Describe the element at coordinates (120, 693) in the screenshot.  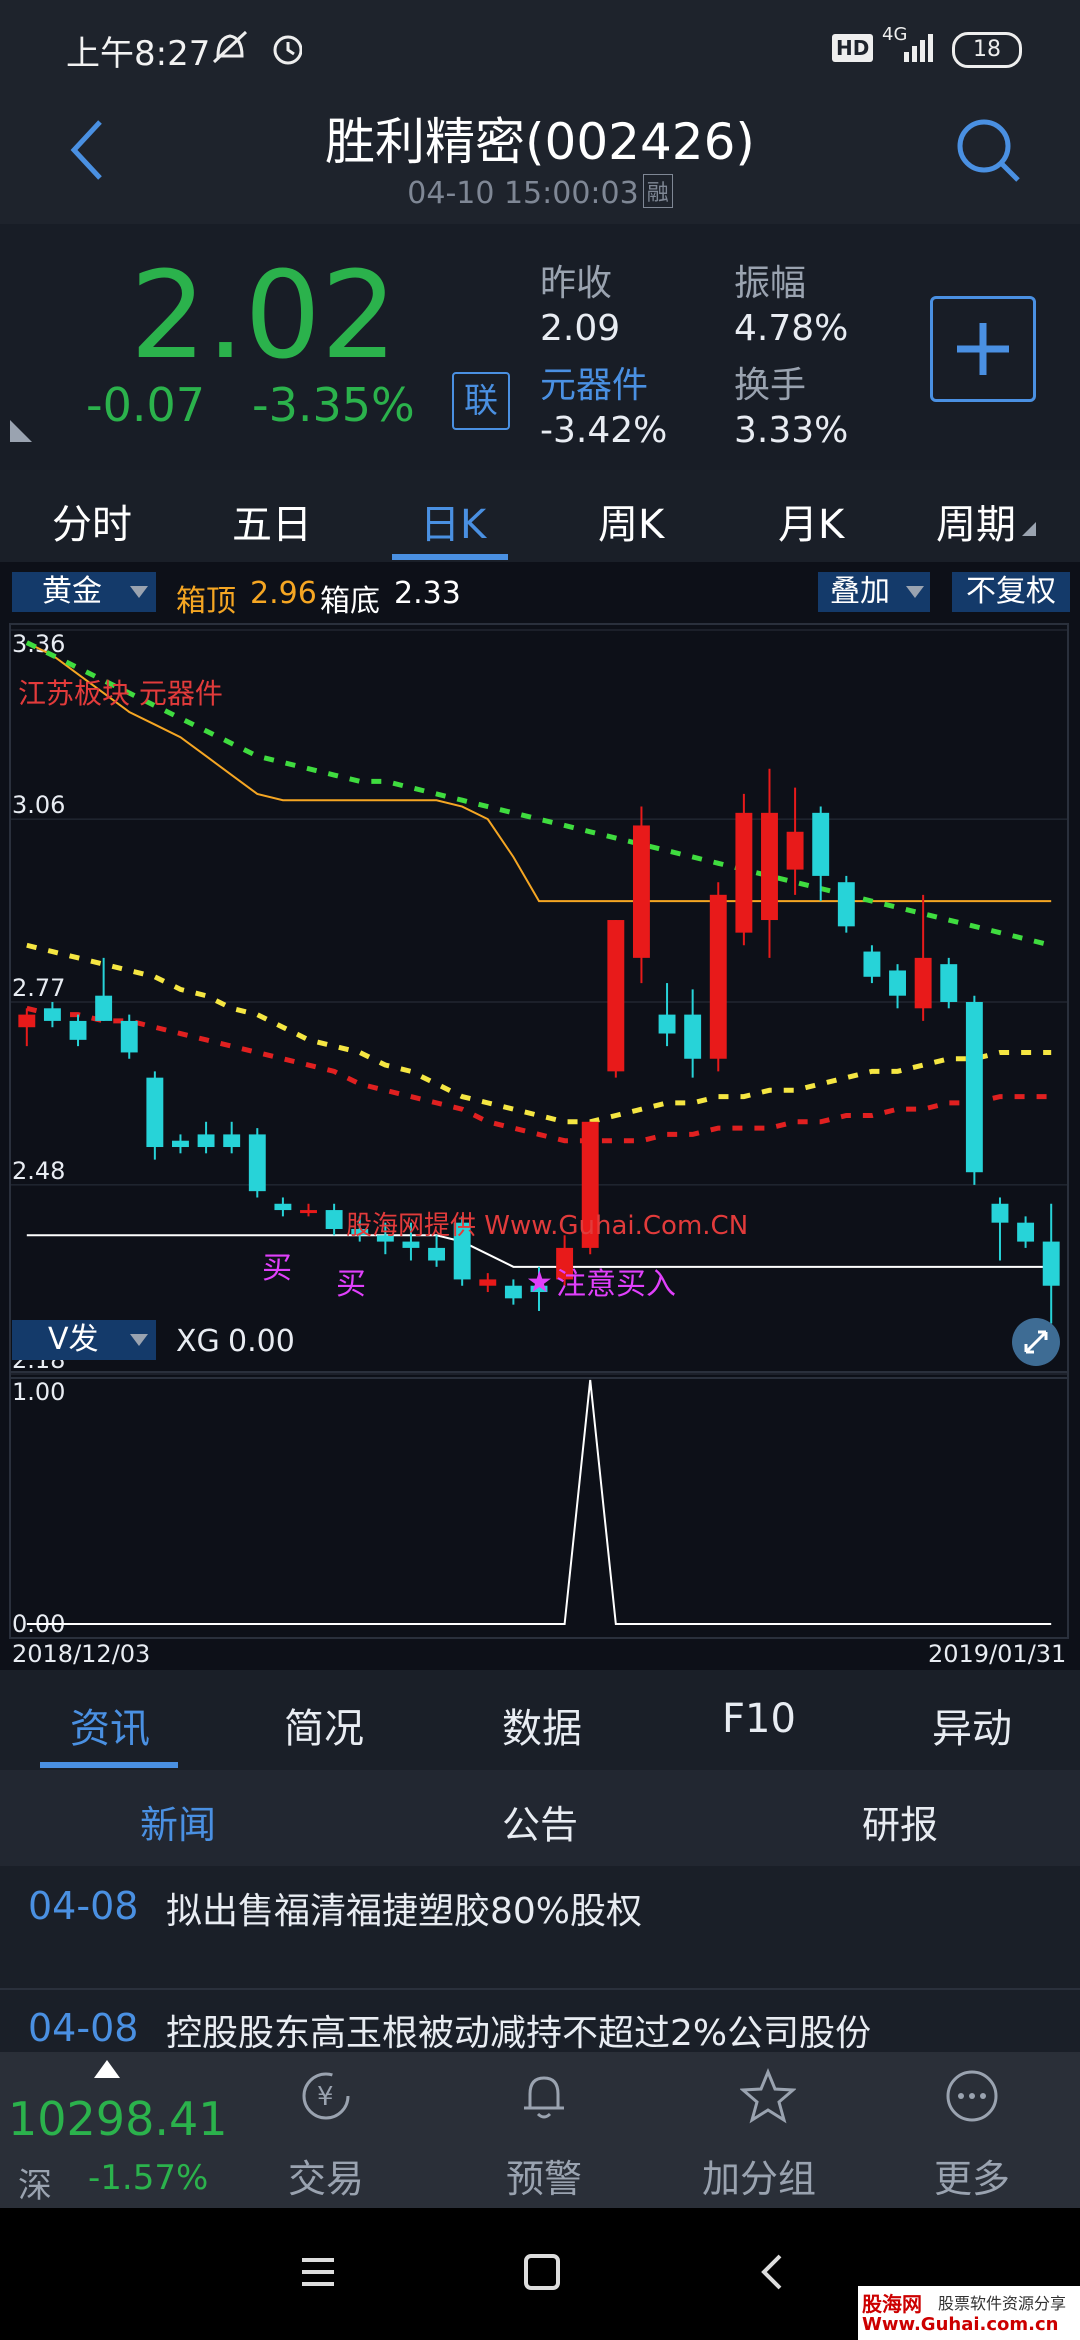
I see `sector-note: 江苏板块 元器件` at that location.